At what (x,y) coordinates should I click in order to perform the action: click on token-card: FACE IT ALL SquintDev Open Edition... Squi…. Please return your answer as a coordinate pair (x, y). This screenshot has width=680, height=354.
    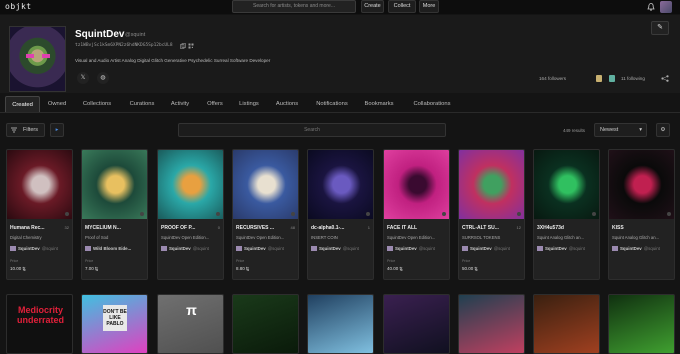
    Looking at the image, I should click on (416, 214).